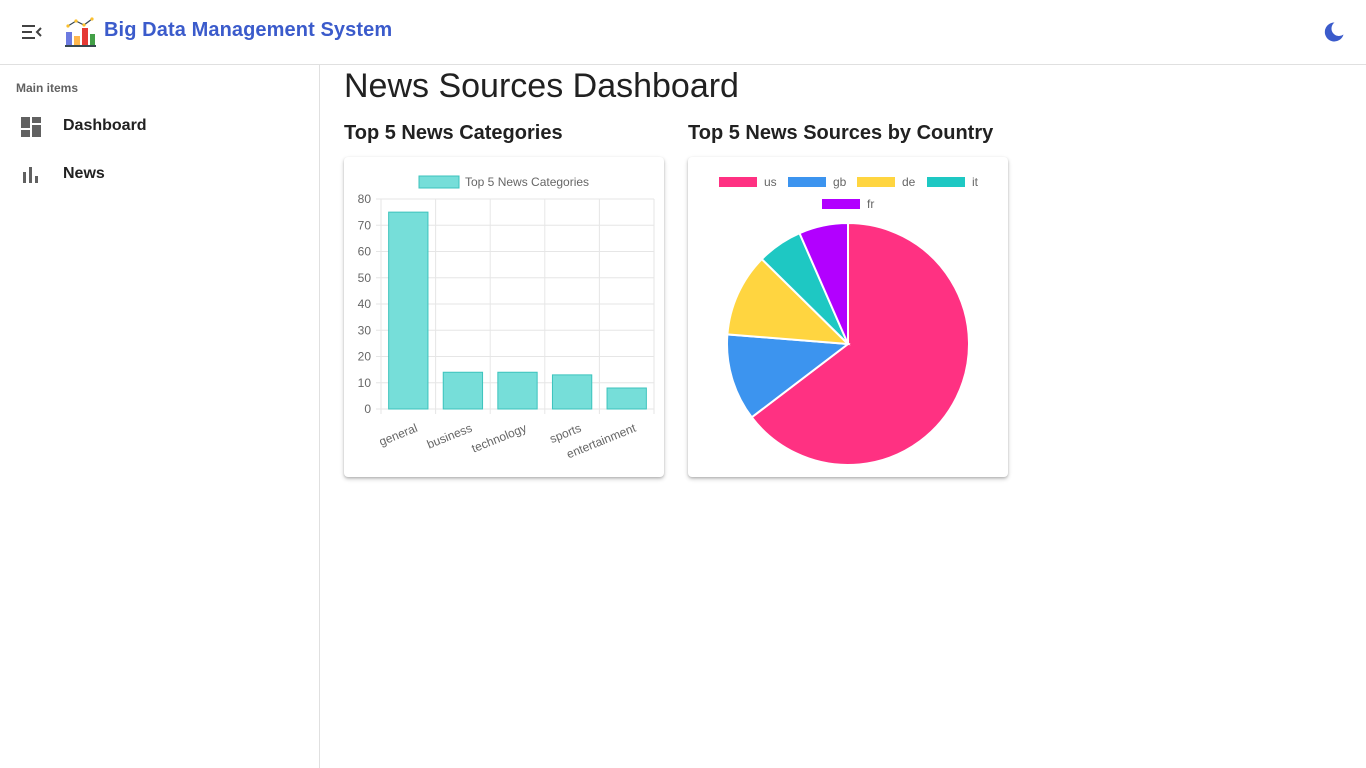 This screenshot has width=1366, height=768. I want to click on app-logo, so click(80, 32).